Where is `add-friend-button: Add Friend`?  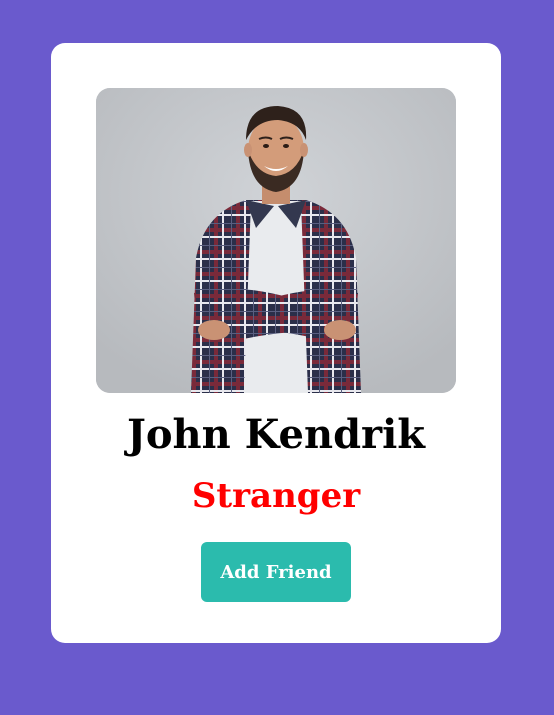 add-friend-button: Add Friend is located at coordinates (276, 572).